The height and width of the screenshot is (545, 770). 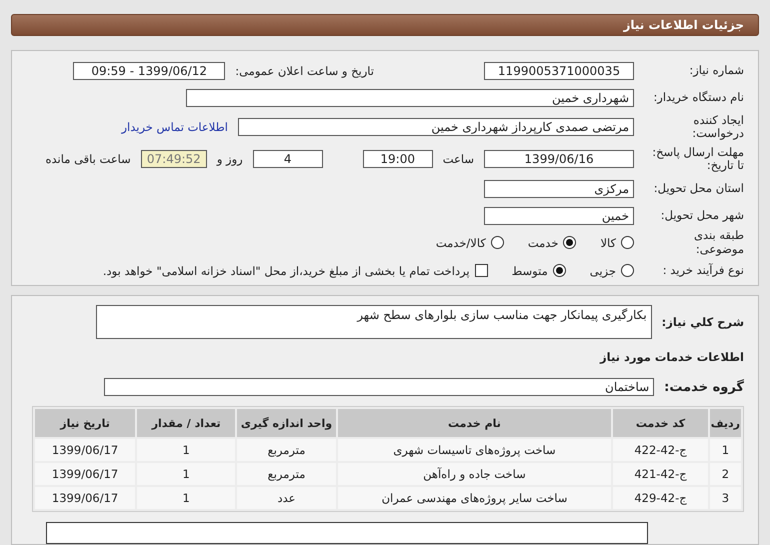 I want to click on description-box: بکارگیری پیمانکار جهت مناسب سازی بلوارهای سطح شهر, so click(x=374, y=322).